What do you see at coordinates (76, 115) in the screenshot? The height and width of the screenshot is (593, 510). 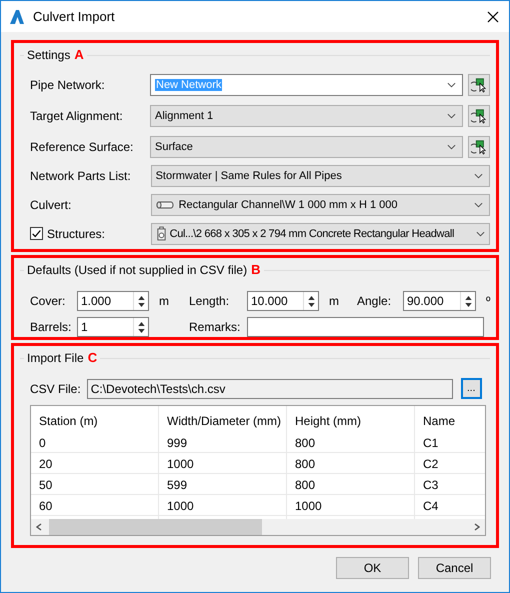 I see `field-label: Target Alignment:` at bounding box center [76, 115].